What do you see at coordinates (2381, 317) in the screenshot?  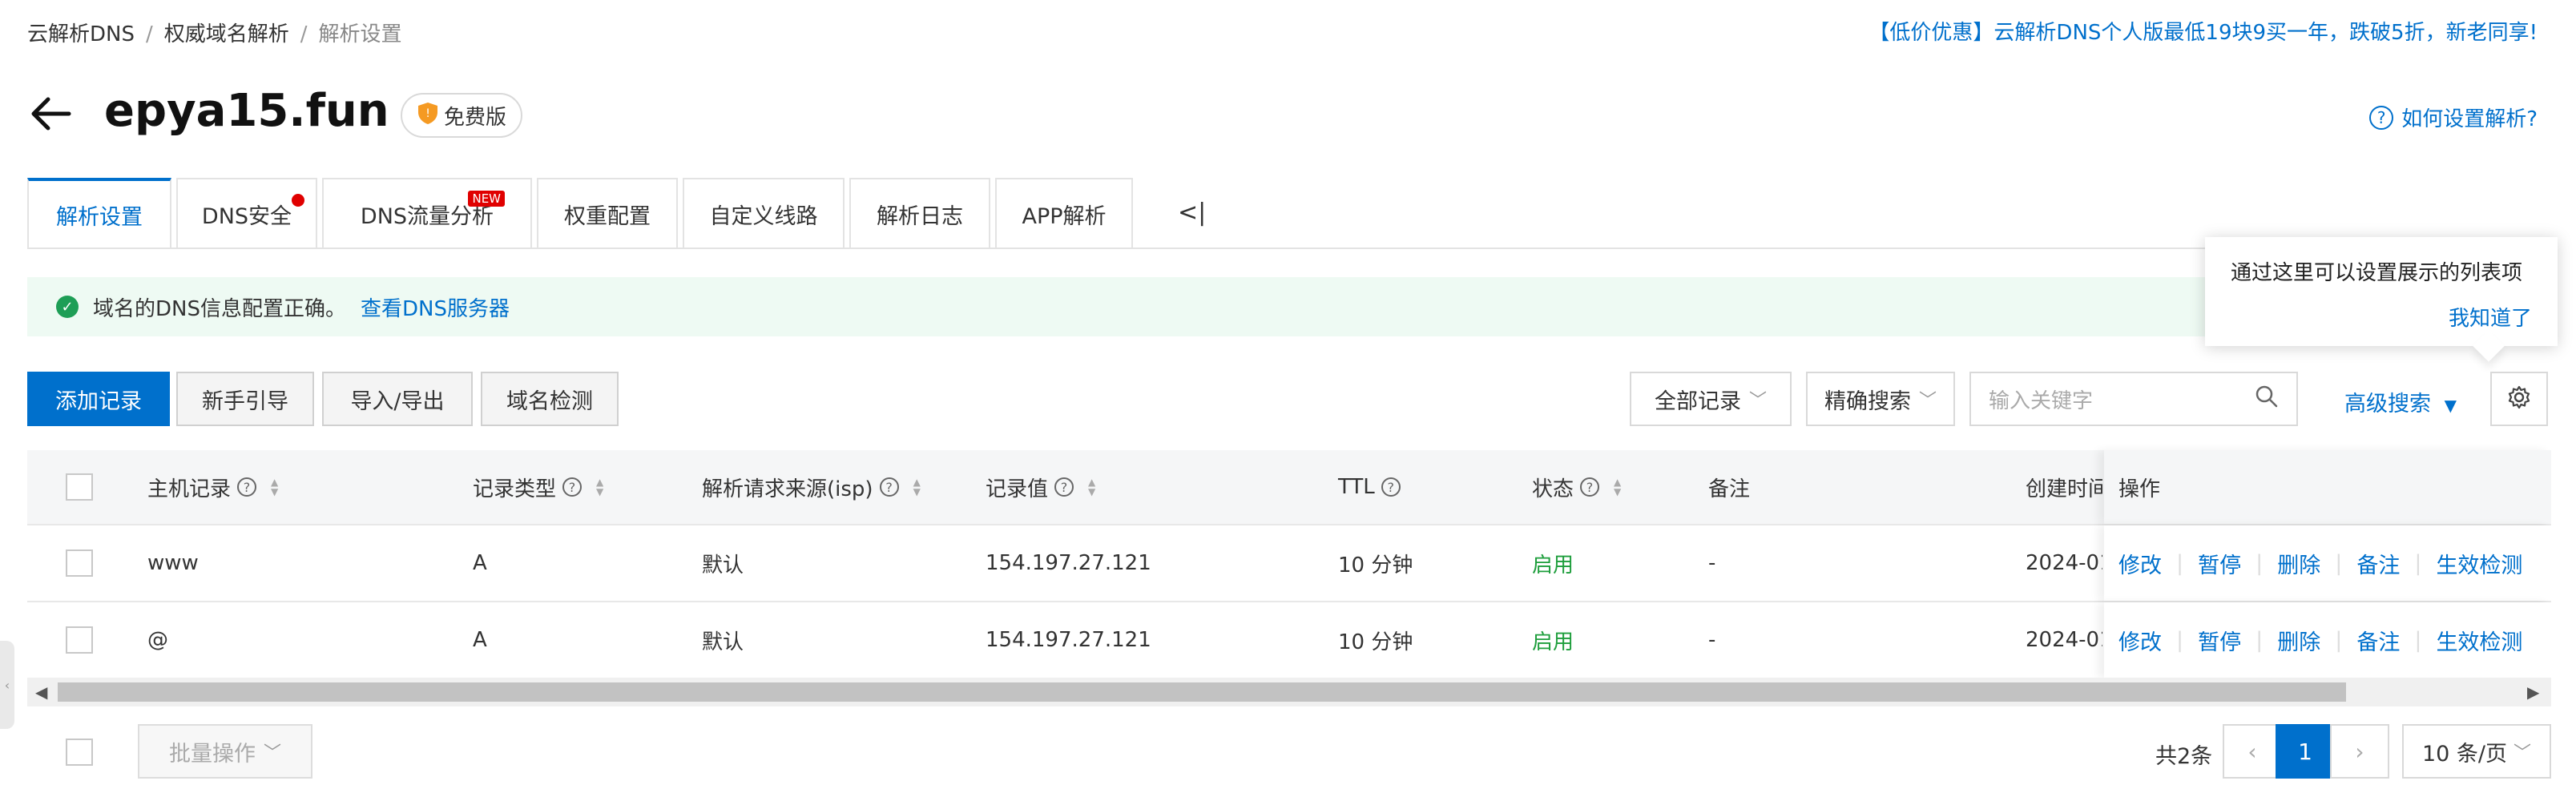 I see `got-it-button: 我知道了` at bounding box center [2381, 317].